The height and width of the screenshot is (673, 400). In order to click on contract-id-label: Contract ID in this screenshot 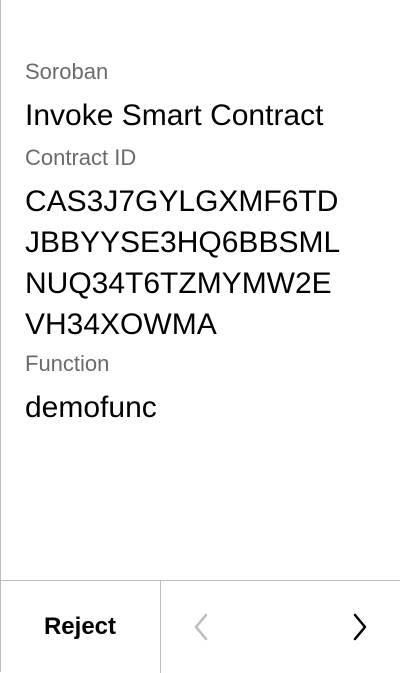, I will do `click(81, 157)`.